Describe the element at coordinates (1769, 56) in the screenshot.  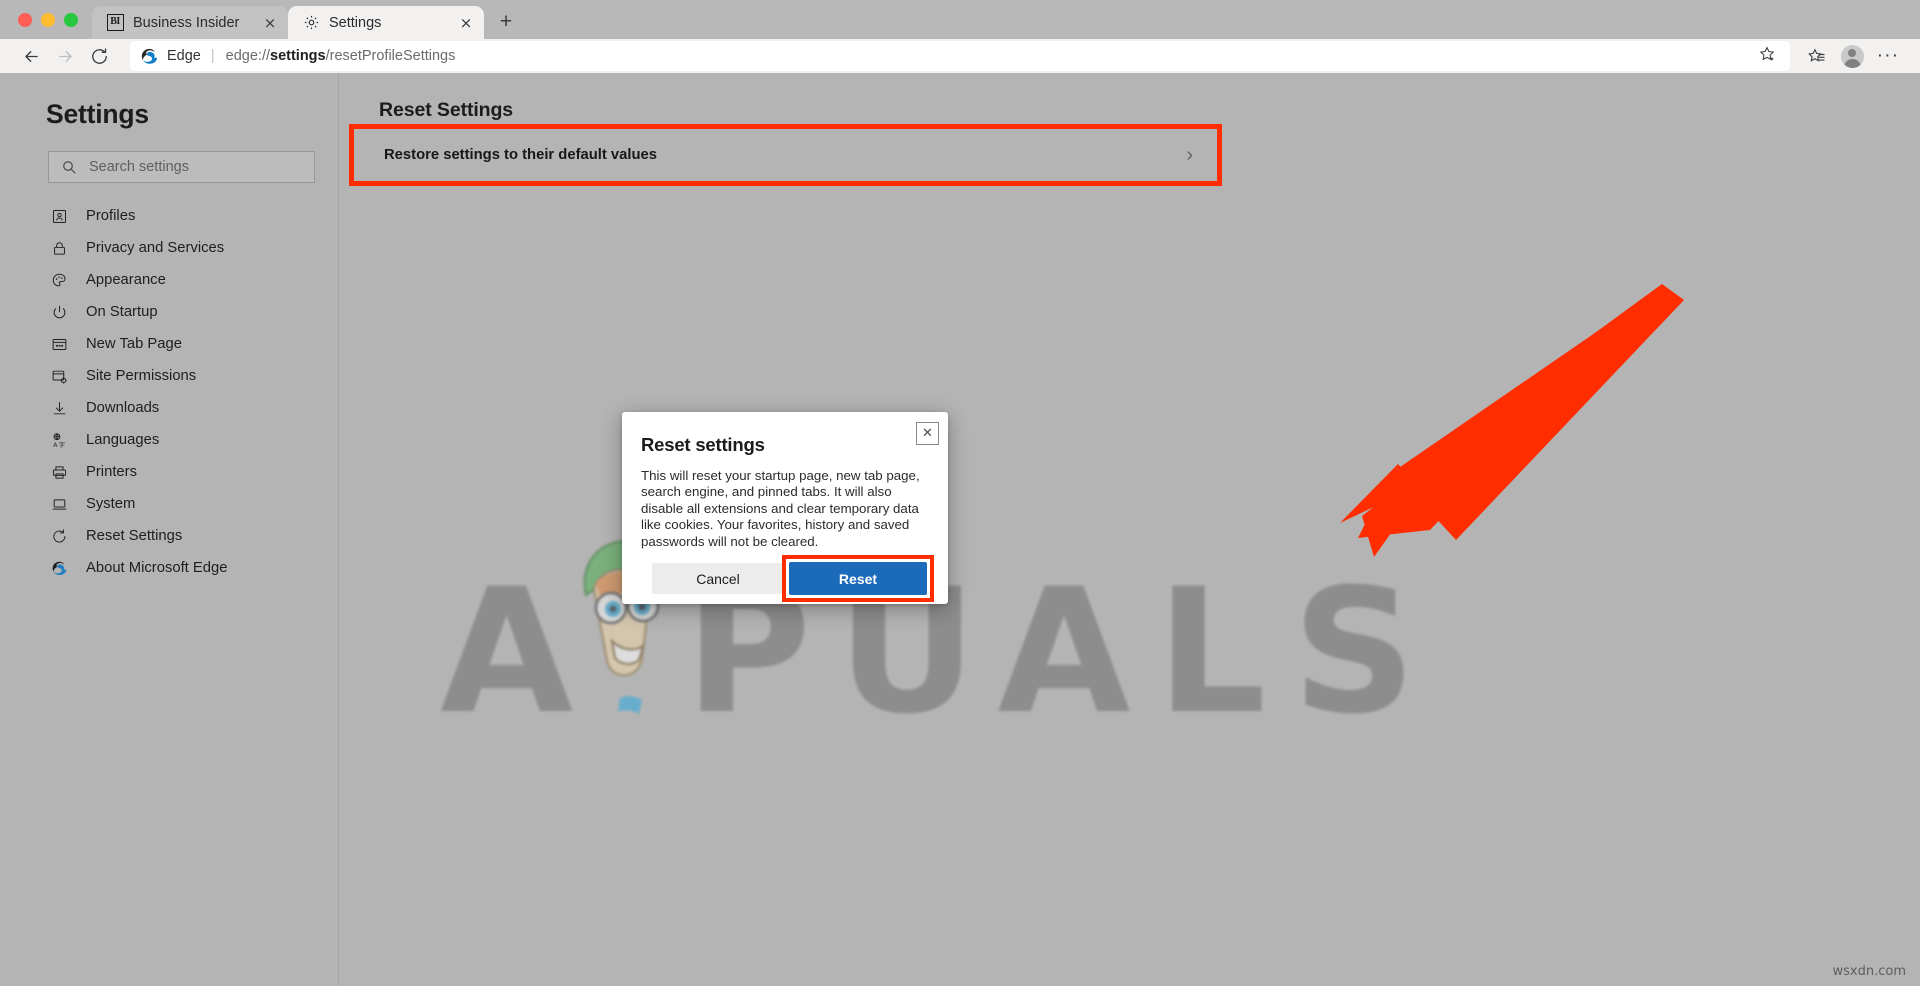
I see `star-plus-icon` at that location.